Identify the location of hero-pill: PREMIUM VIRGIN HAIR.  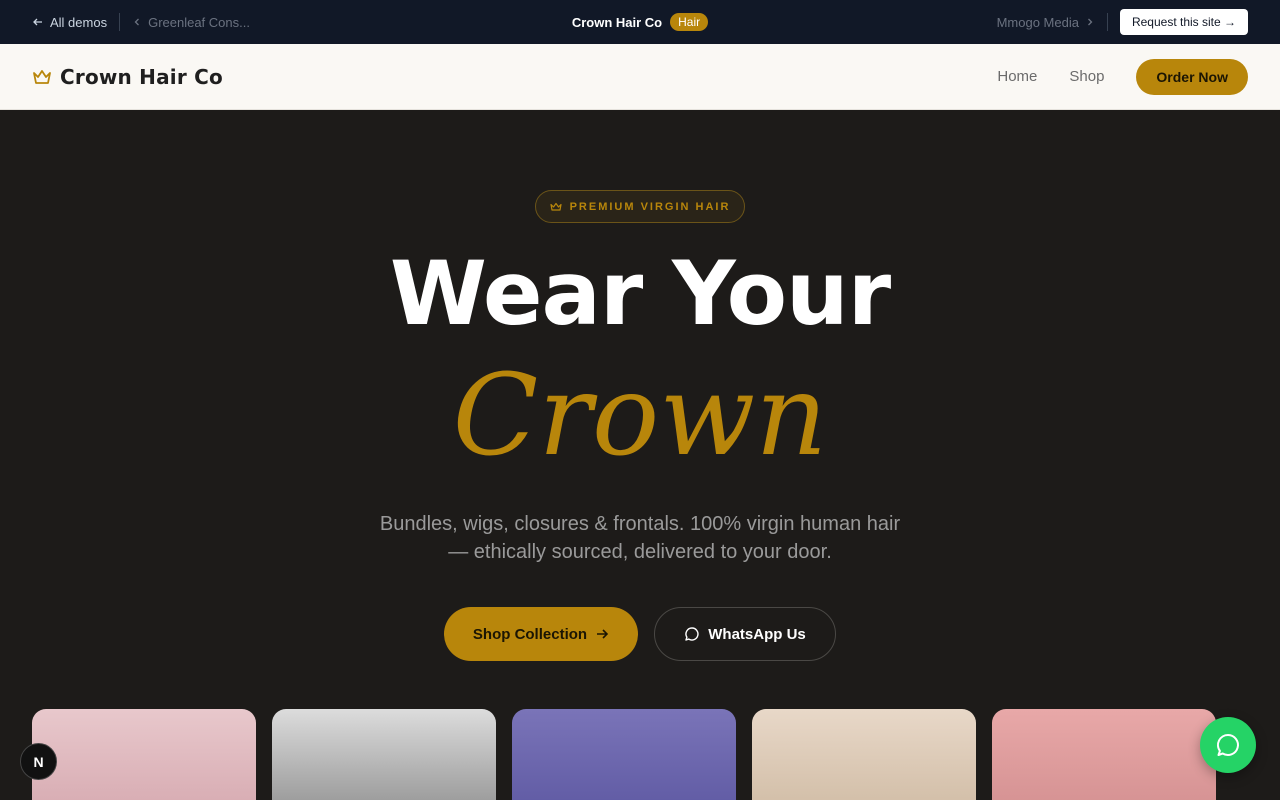
(640, 206).